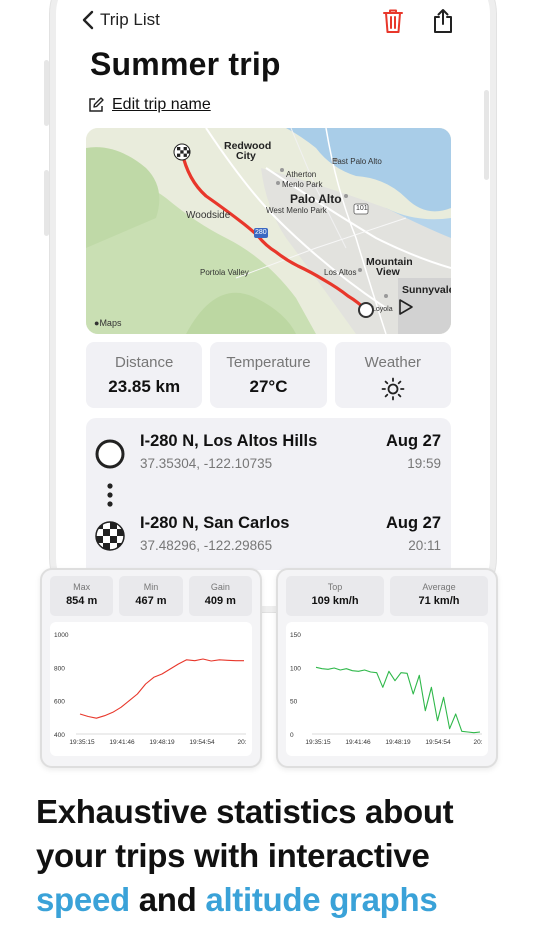 The width and height of the screenshot is (534, 950). I want to click on edit-trip-name-button: Edit trip name, so click(149, 105).